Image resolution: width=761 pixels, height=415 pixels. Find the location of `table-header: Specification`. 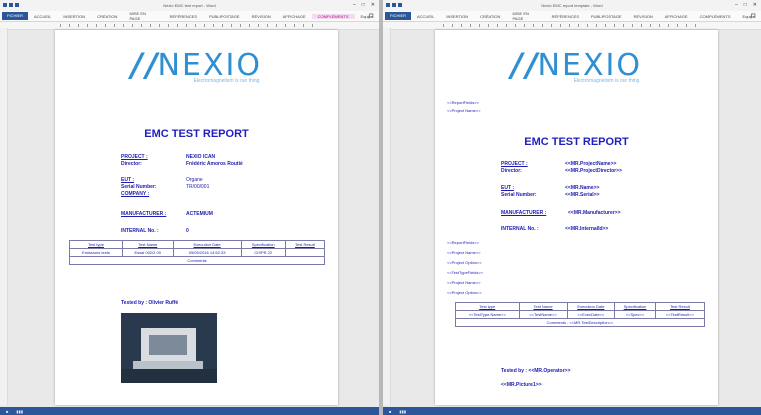

table-header: Specification is located at coordinates (263, 244).